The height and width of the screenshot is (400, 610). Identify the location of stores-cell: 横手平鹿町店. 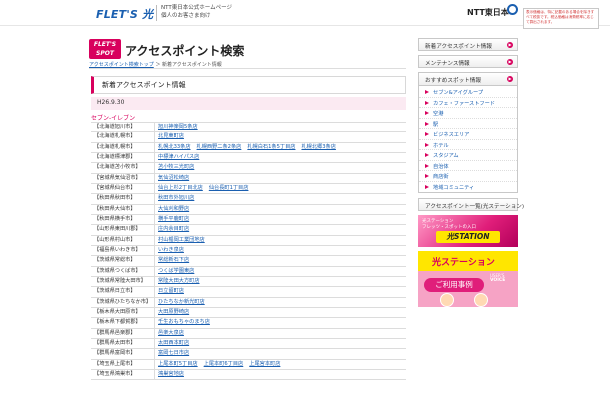
(282, 219).